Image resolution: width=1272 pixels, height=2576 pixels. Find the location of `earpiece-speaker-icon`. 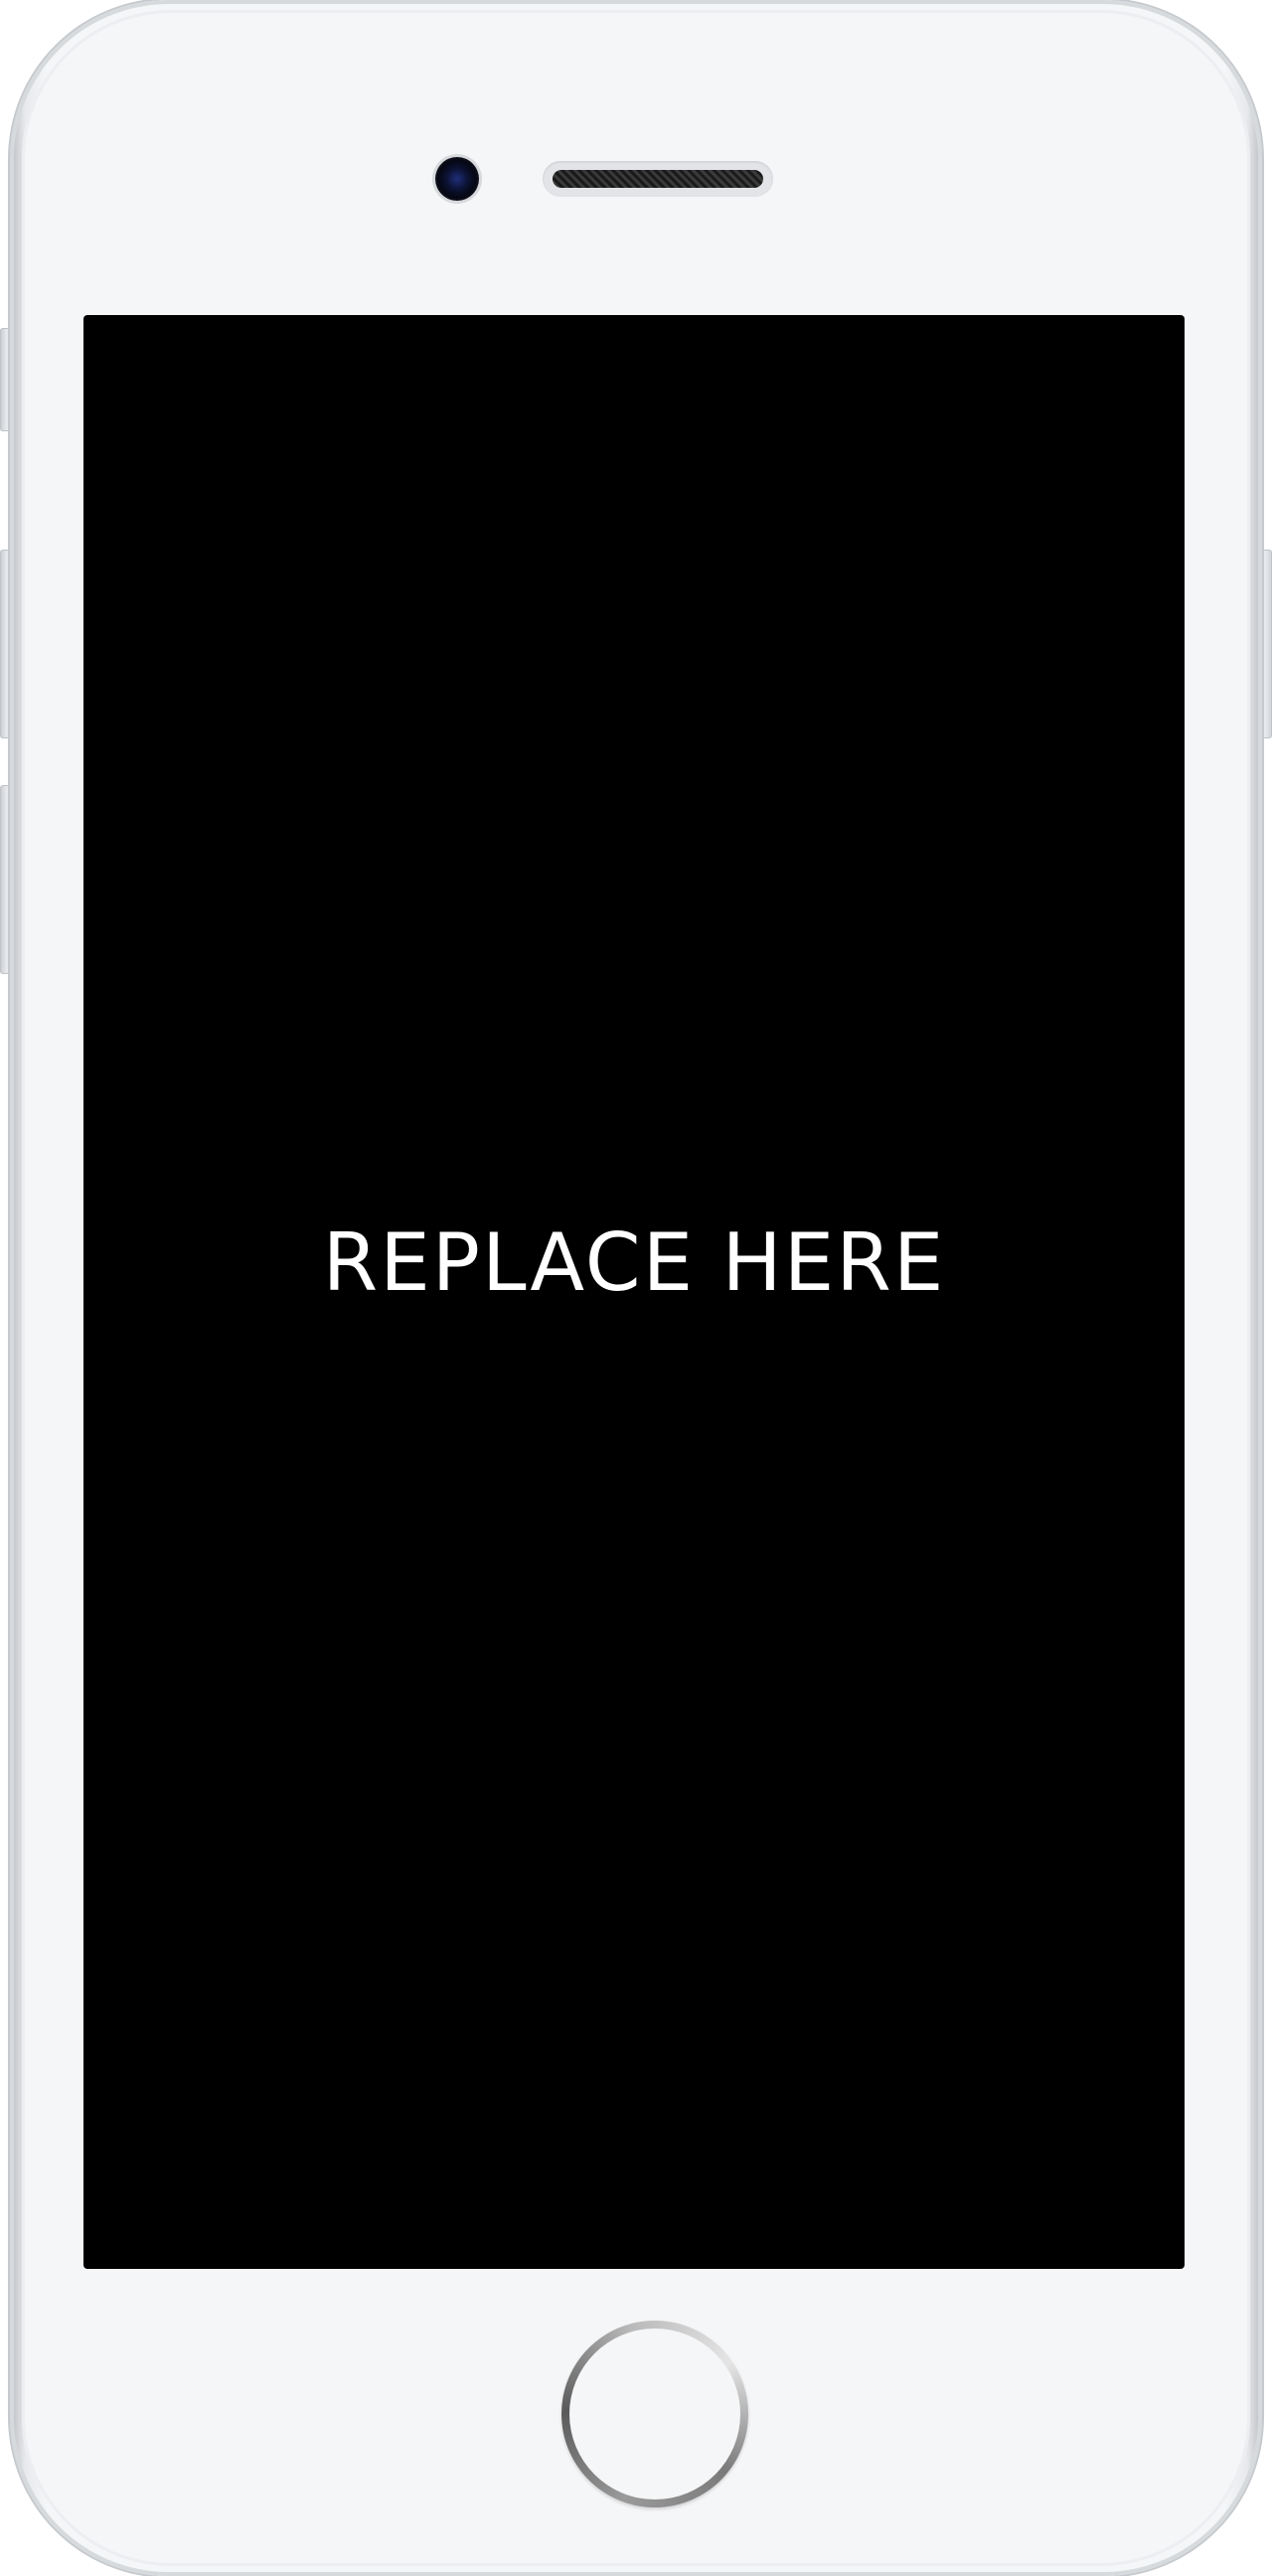

earpiece-speaker-icon is located at coordinates (658, 179).